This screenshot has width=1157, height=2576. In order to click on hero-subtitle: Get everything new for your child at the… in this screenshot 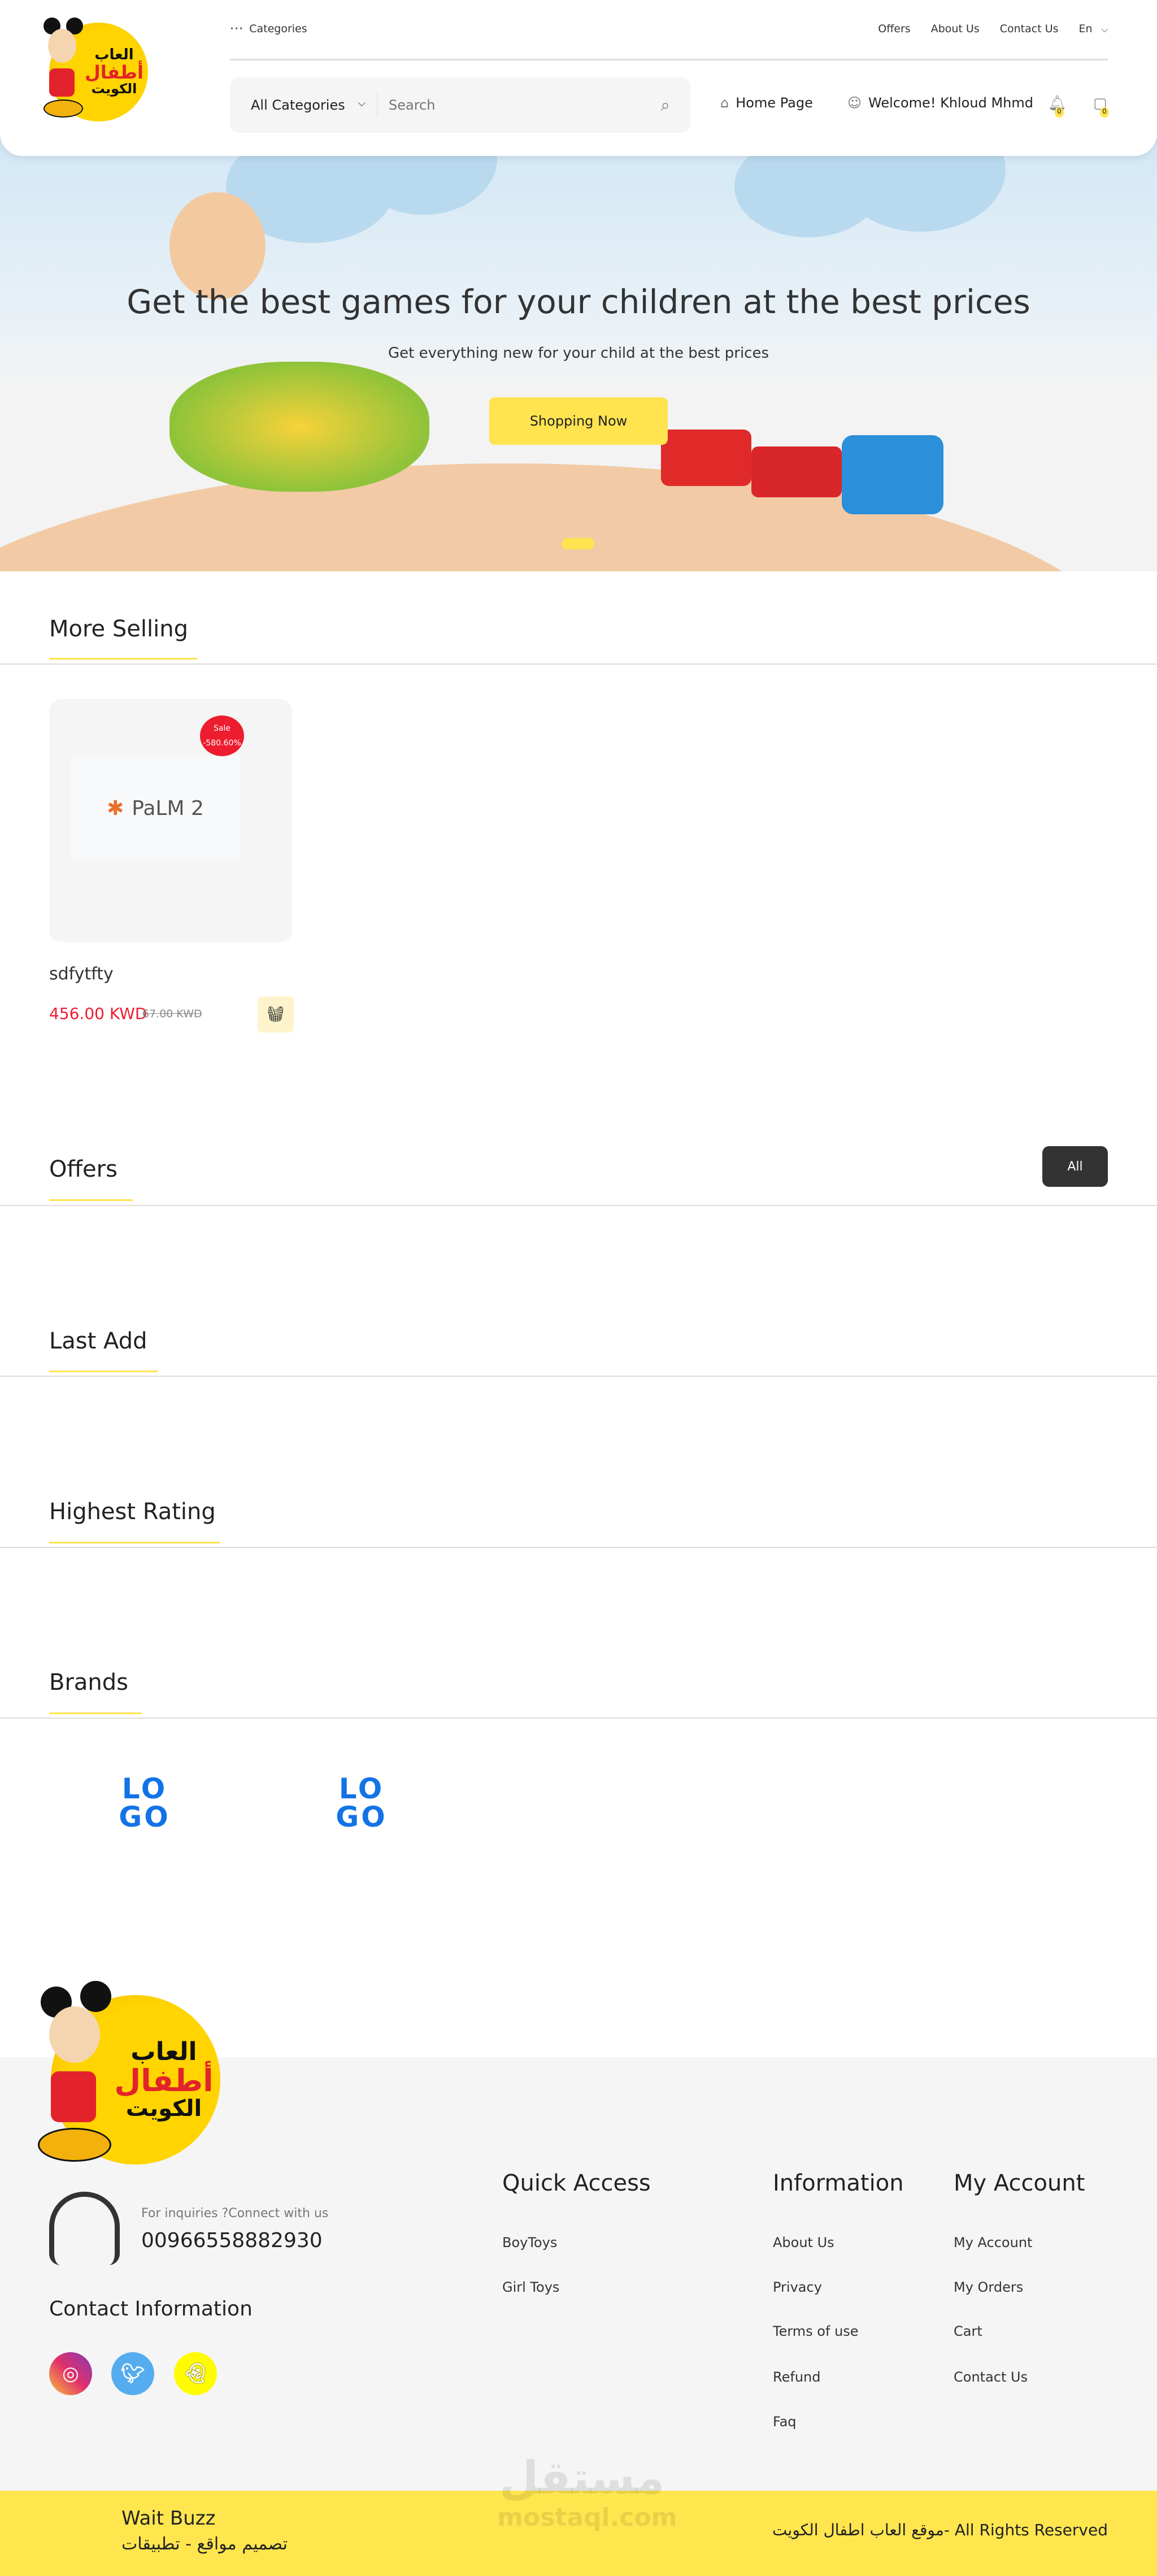, I will do `click(578, 353)`.